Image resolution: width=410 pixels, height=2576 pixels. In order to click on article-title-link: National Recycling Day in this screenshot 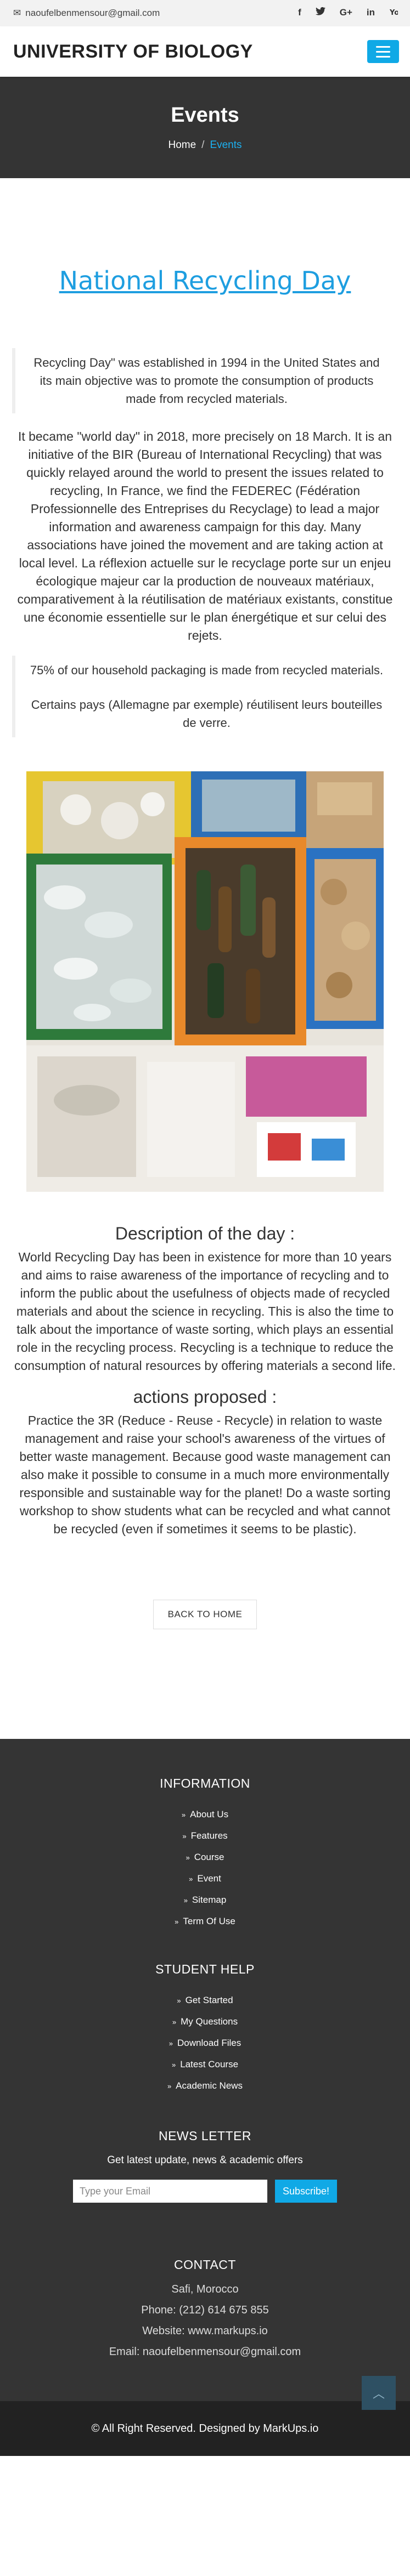, I will do `click(205, 280)`.